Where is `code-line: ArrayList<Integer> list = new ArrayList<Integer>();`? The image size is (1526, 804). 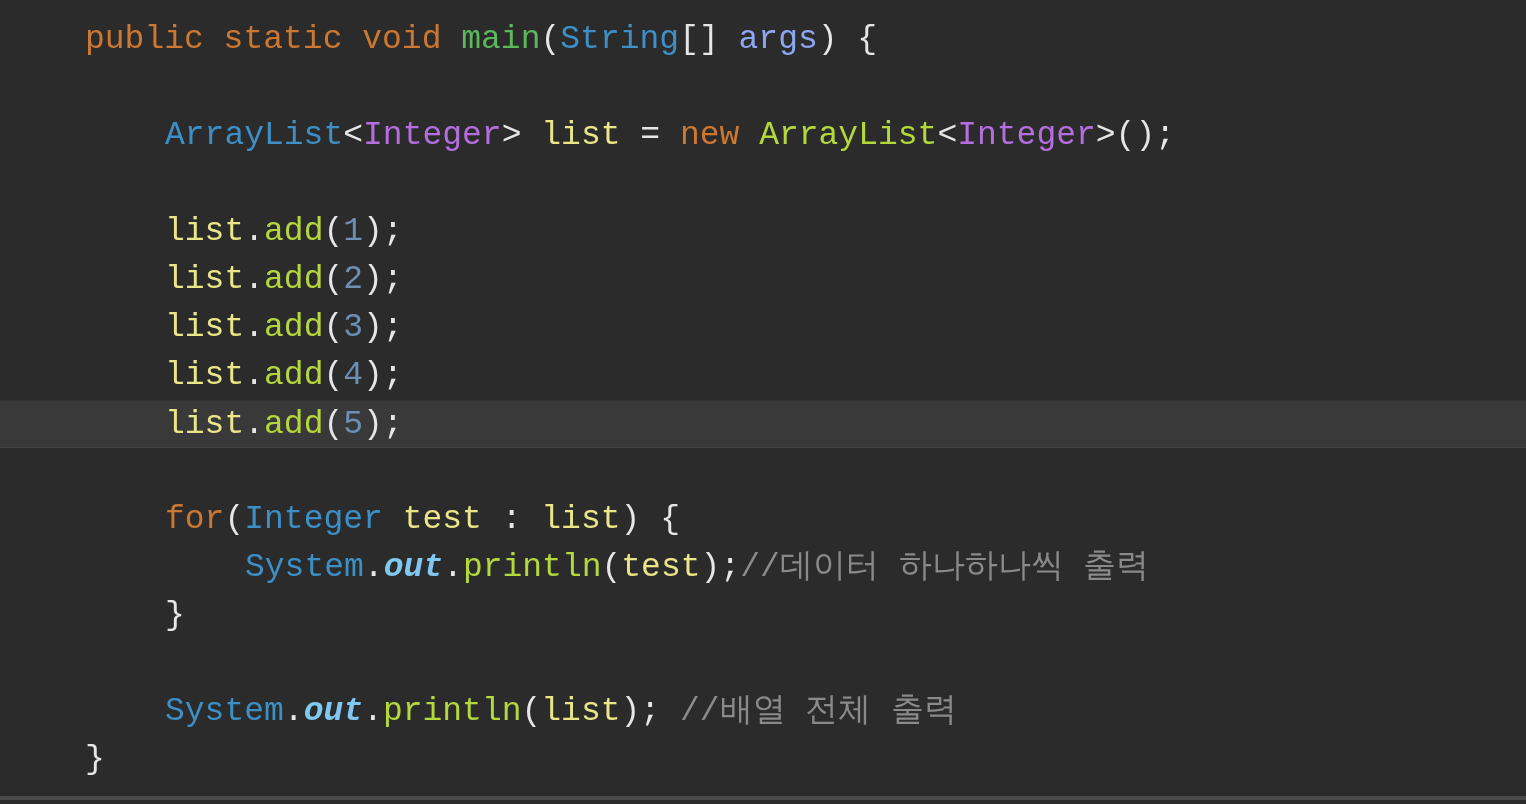 code-line: ArrayList<Integer> list = new ArrayList<Integer>(); is located at coordinates (670, 136).